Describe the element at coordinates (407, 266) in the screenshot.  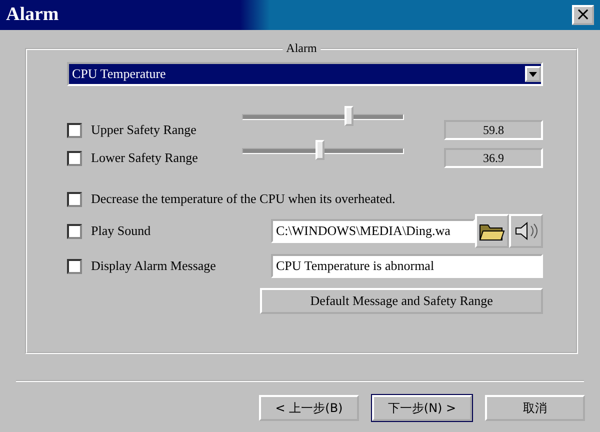
I see `message-field: CPU Temperature is abnormal` at that location.